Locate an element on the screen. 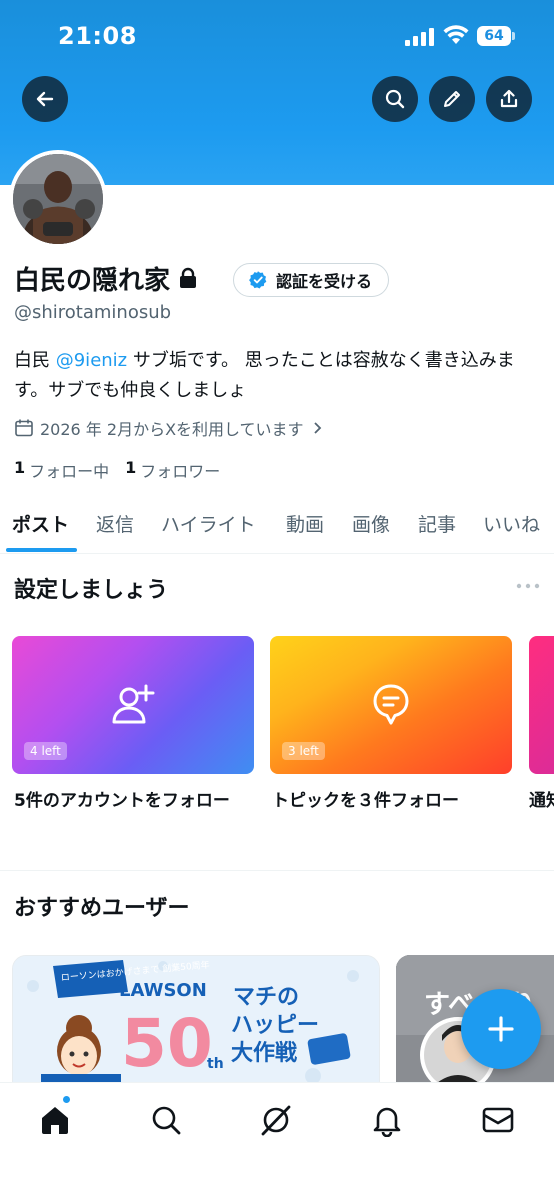  profile-name-row: 白民の隠れ家 is located at coordinates (106, 279).